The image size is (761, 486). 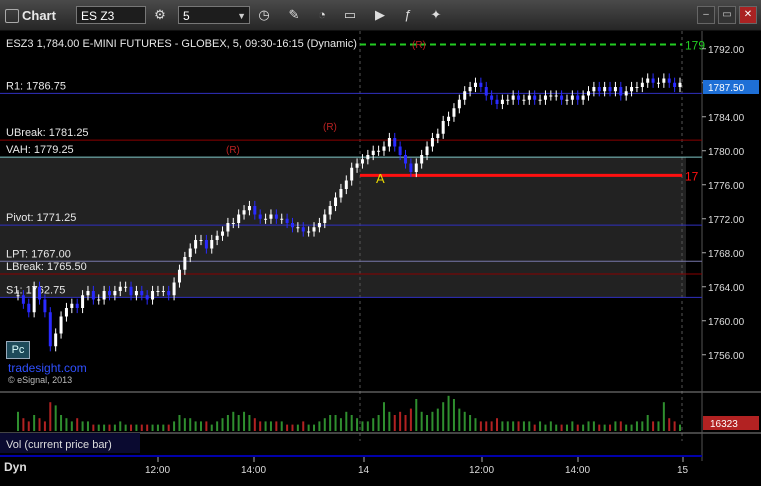 I want to click on restore-button: ▭, so click(x=727, y=15).